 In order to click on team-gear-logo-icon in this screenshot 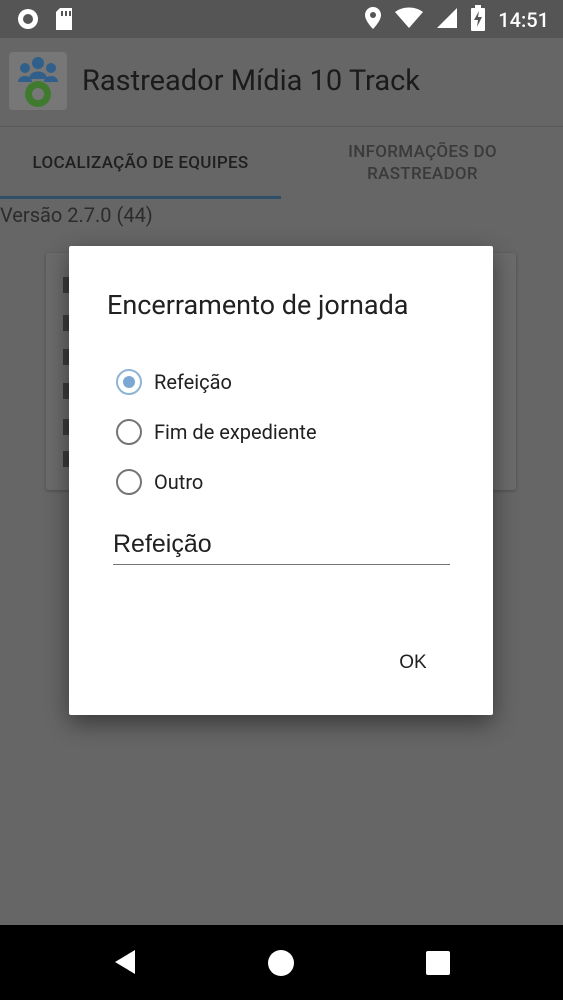, I will do `click(38, 81)`.